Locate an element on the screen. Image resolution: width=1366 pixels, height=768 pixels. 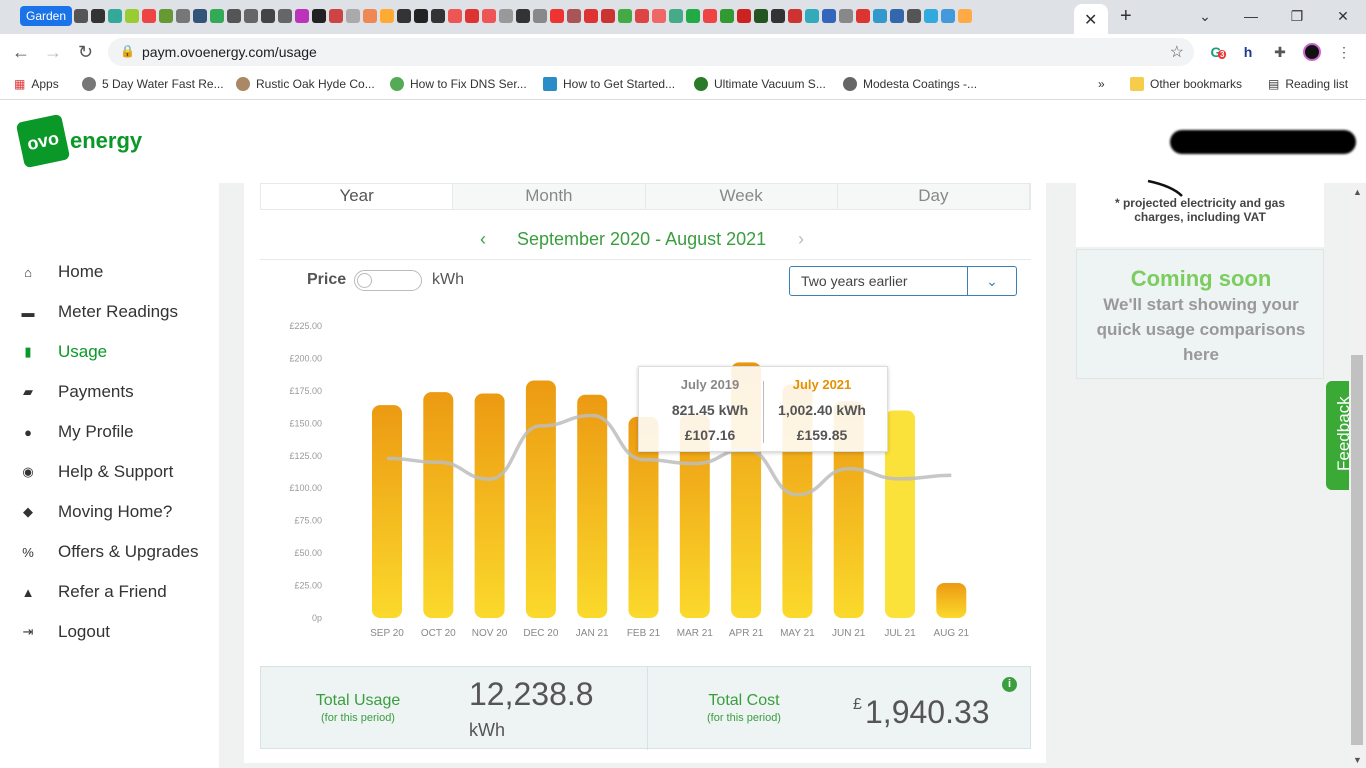
meter-icon: ▬ is located at coordinates (28, 312).